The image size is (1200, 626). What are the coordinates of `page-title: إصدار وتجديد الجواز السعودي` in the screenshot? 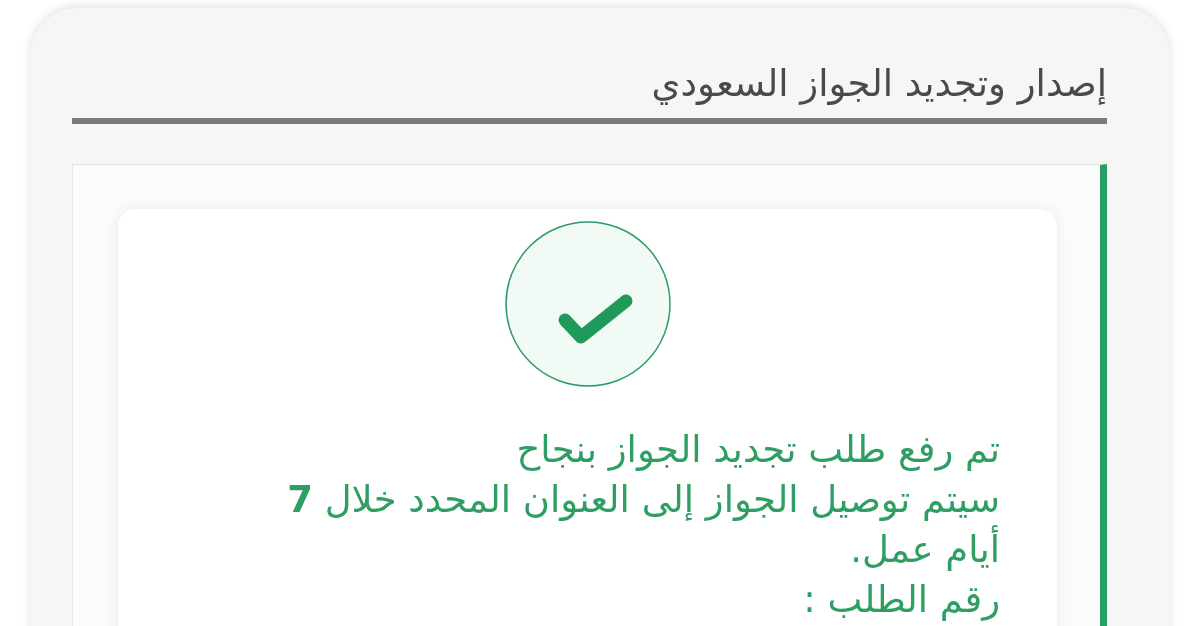 It's located at (879, 84).